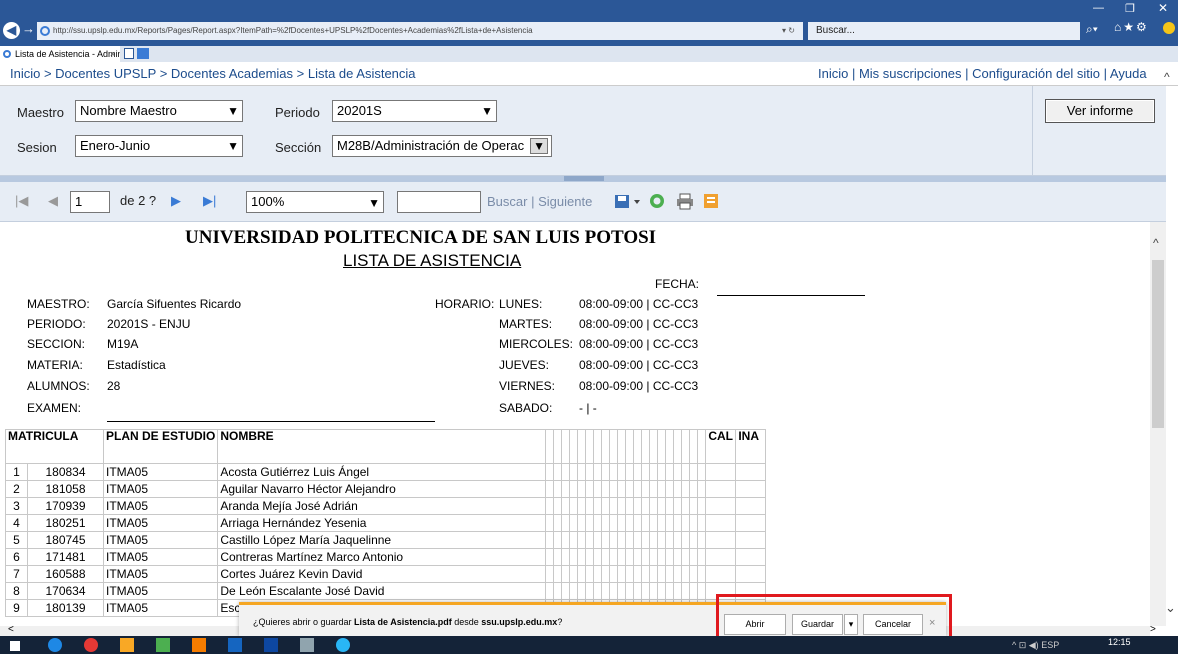  Describe the element at coordinates (677, 284) in the screenshot. I see `fecha-label: FECHA:` at that location.